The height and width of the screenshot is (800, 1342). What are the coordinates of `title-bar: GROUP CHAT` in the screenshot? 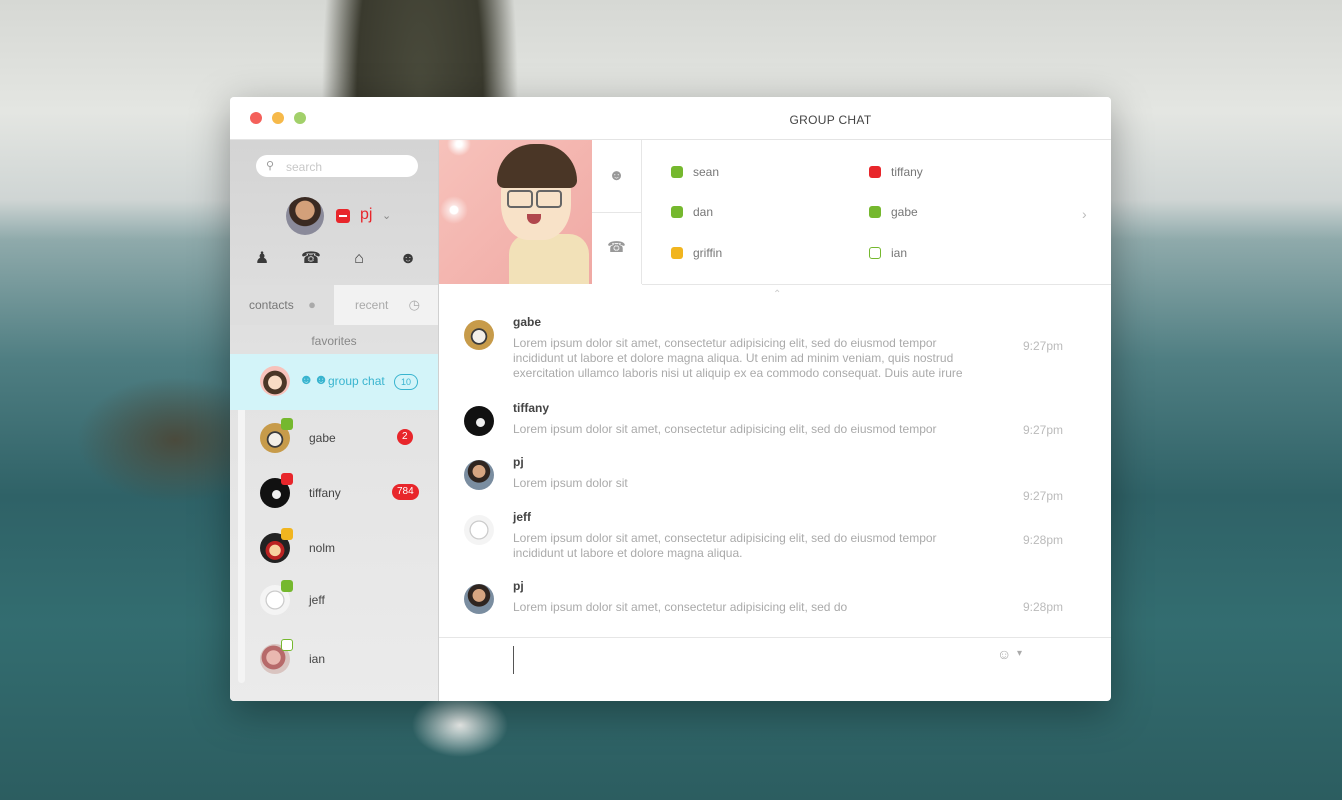 It's located at (670, 118).